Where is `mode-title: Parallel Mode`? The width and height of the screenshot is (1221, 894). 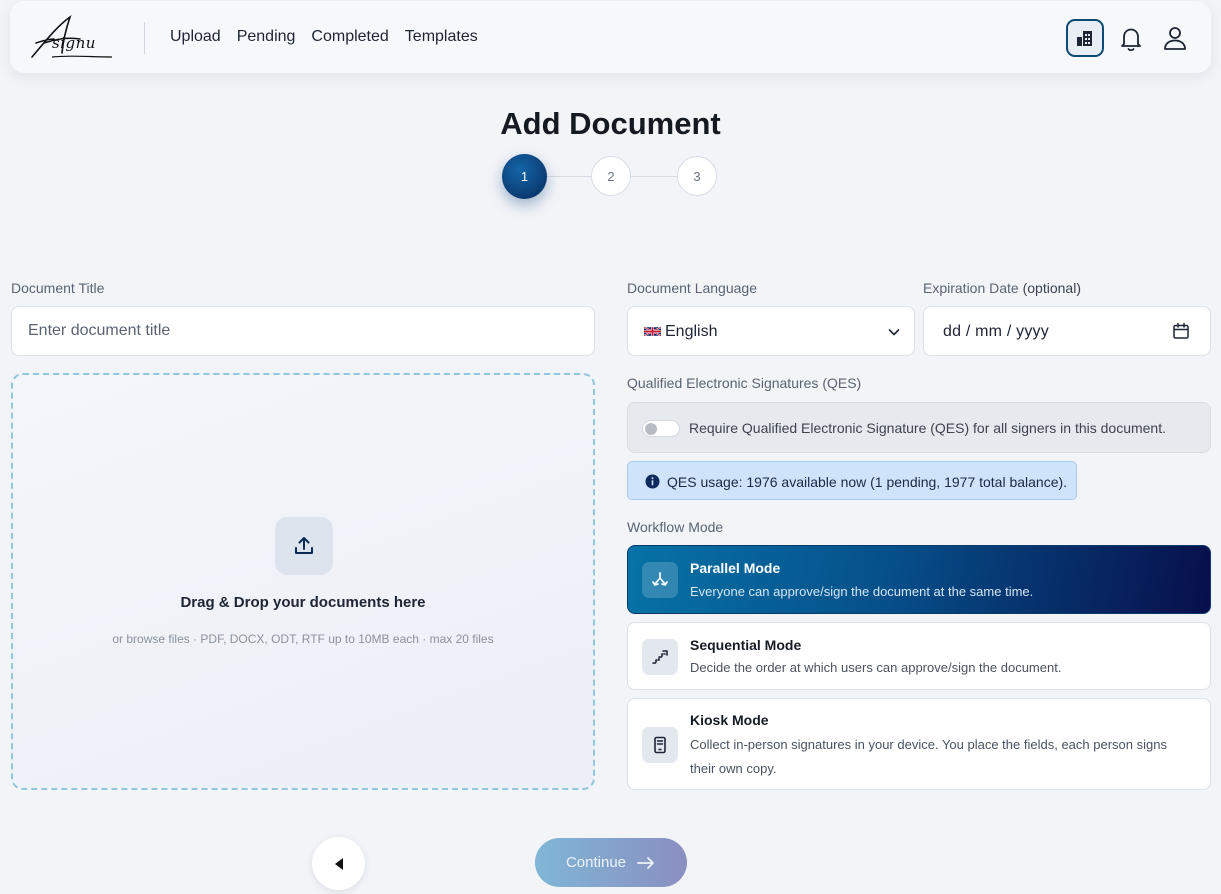 mode-title: Parallel Mode is located at coordinates (735, 568).